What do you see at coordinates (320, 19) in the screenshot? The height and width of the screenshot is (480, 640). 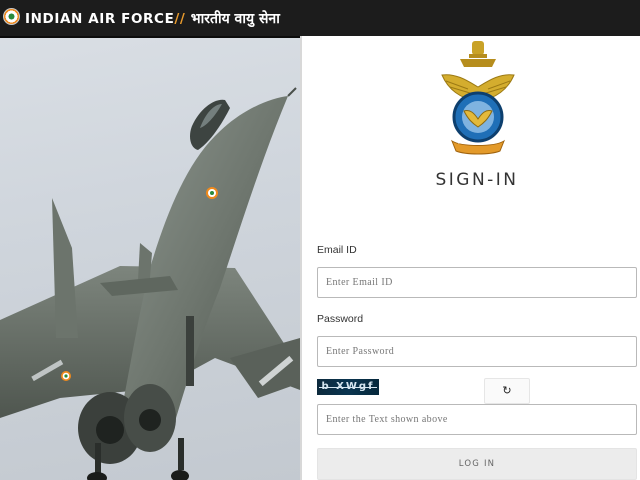 I see `top-header: INDIAN AIR FORCE// भारतीय वायु सेना` at bounding box center [320, 19].